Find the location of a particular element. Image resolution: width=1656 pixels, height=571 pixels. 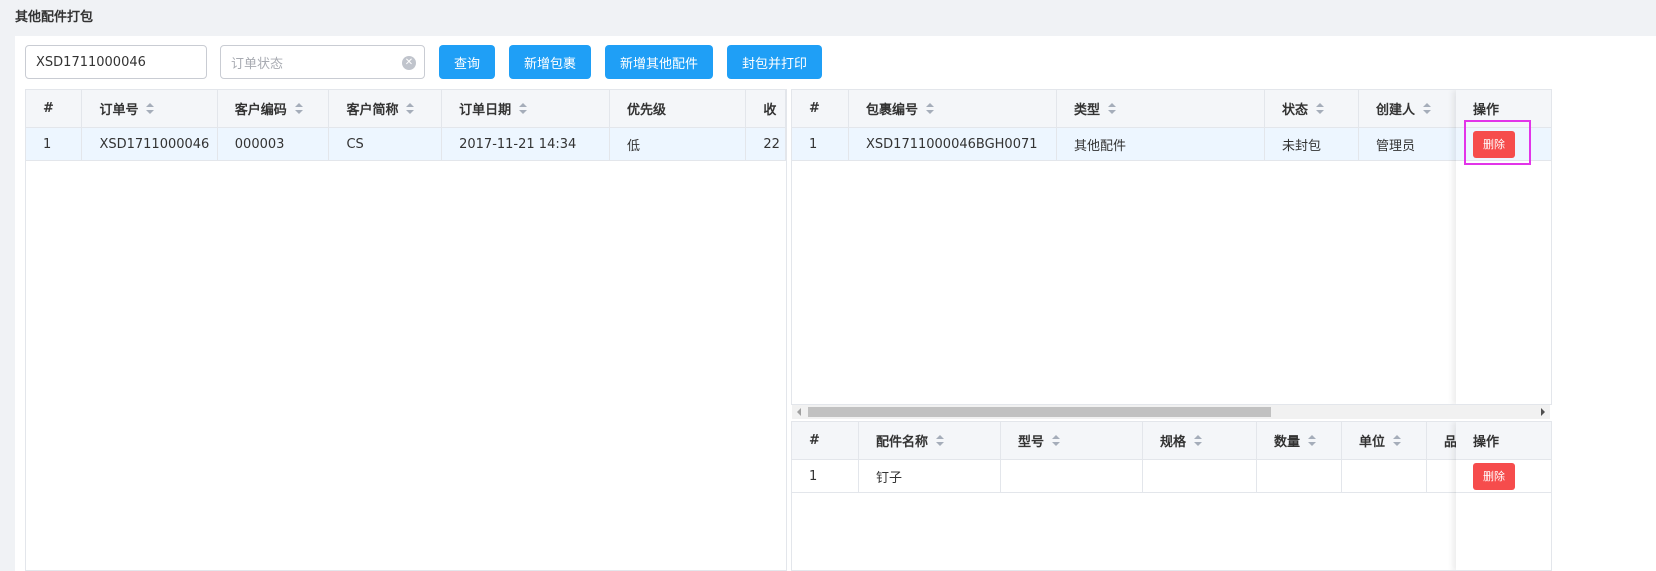

col-package-no: 包裹编号 is located at coordinates (953, 108).